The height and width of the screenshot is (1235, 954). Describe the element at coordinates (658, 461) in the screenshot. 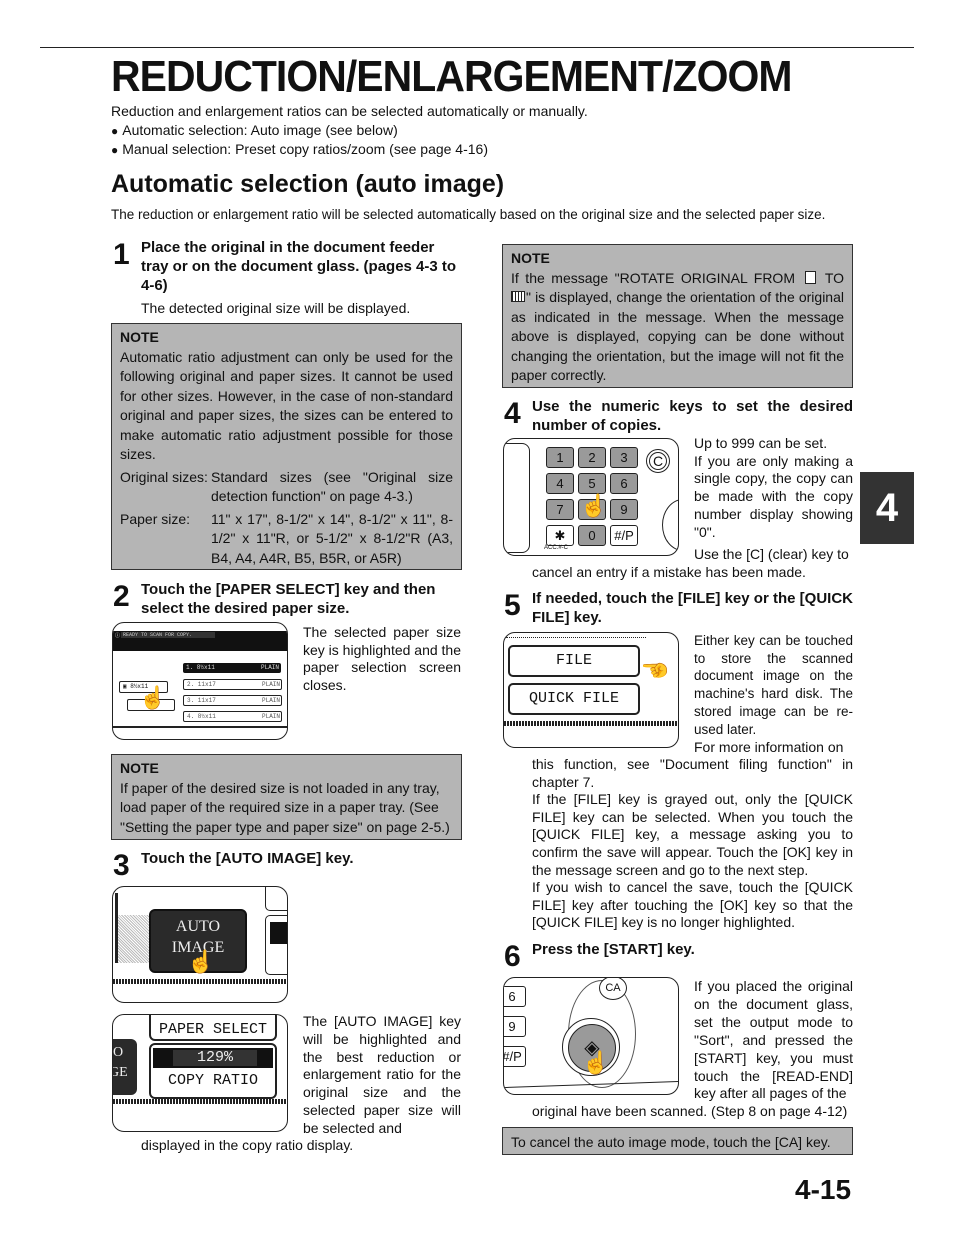

I see `clear-key: C` at that location.